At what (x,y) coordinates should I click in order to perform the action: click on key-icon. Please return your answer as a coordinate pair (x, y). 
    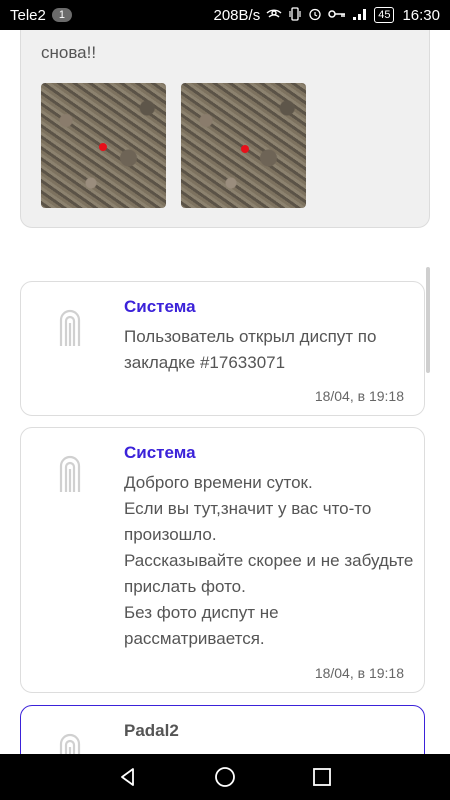
    Looking at the image, I should click on (337, 15).